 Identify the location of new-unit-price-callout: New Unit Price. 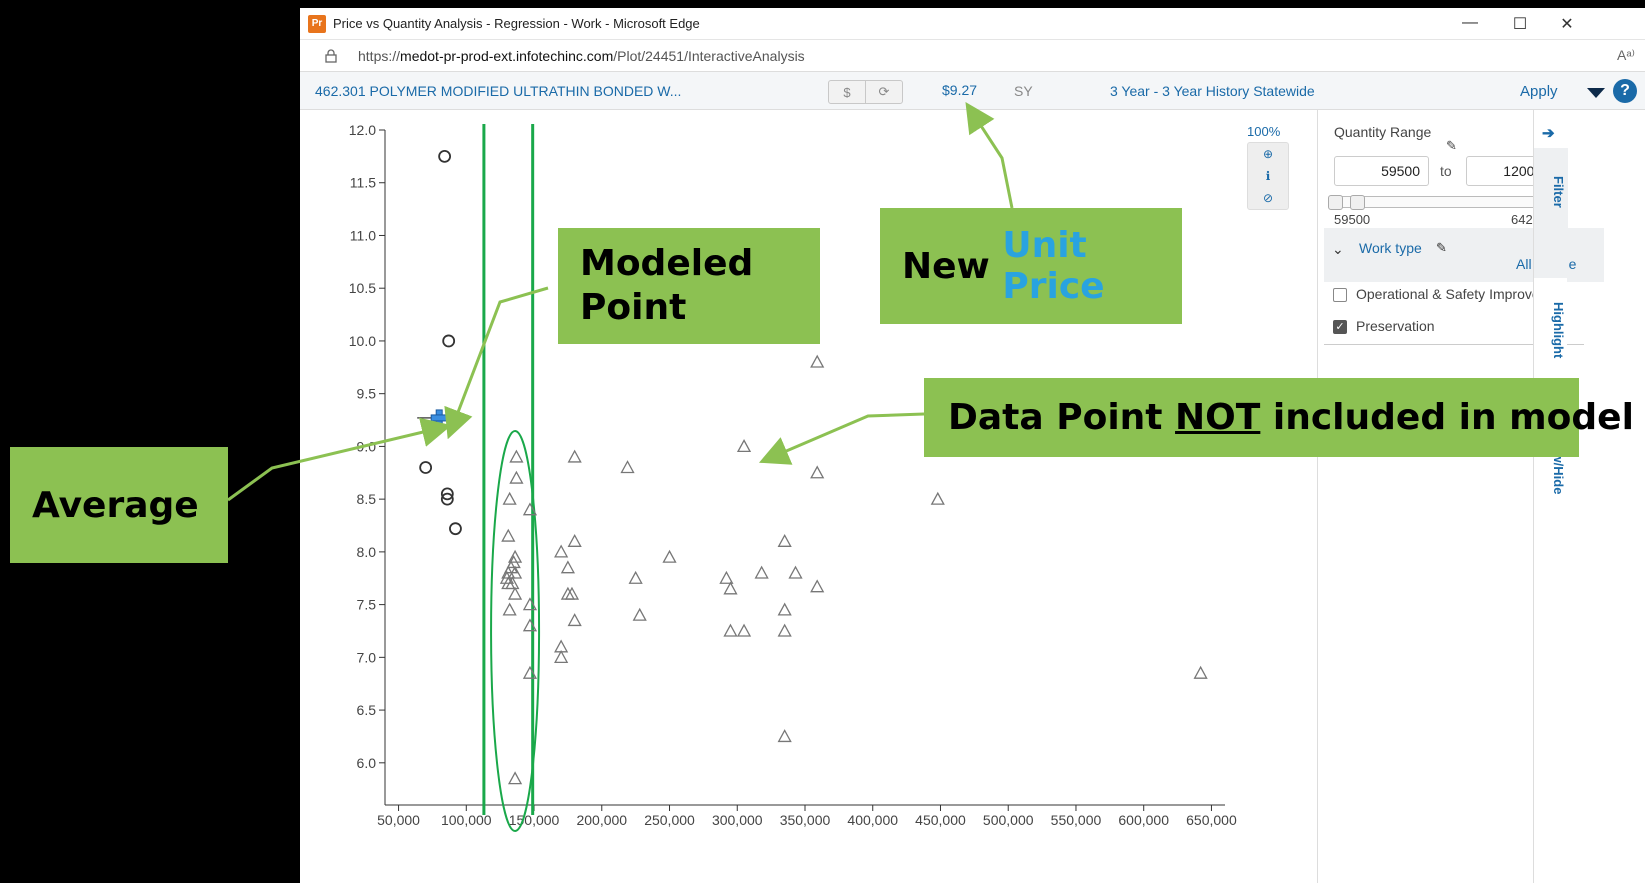
(1031, 266).